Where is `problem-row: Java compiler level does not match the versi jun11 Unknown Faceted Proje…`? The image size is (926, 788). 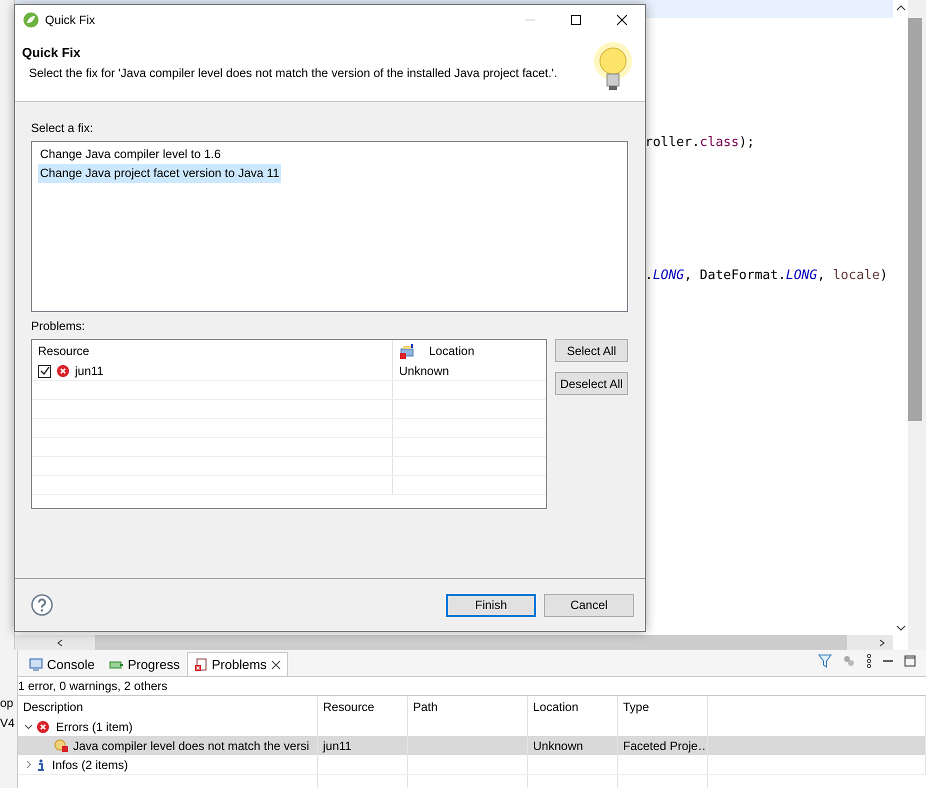 problem-row: Java compiler level does not match the versi jun11 Unknown Faceted Proje… is located at coordinates (472, 745).